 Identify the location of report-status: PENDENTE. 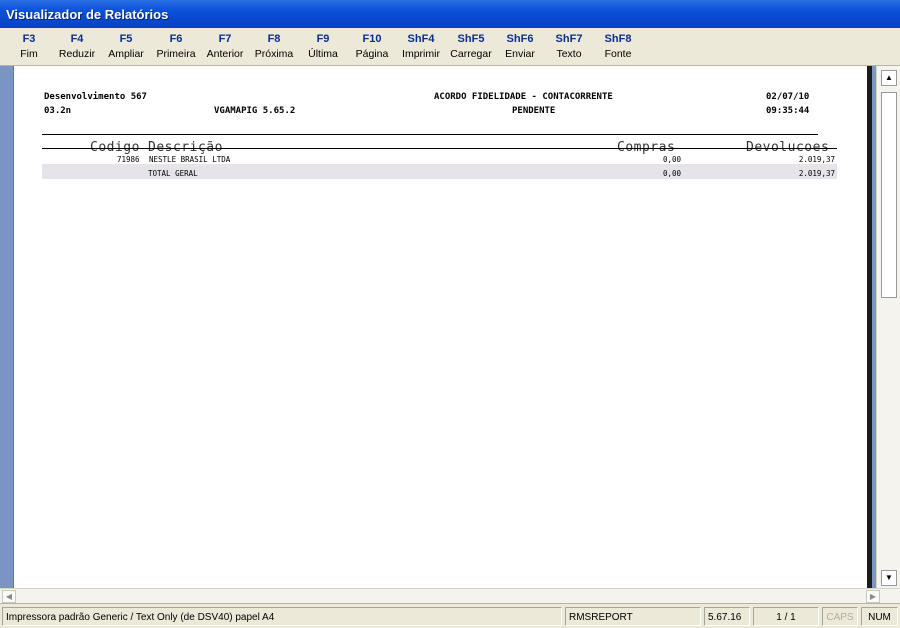
(534, 111).